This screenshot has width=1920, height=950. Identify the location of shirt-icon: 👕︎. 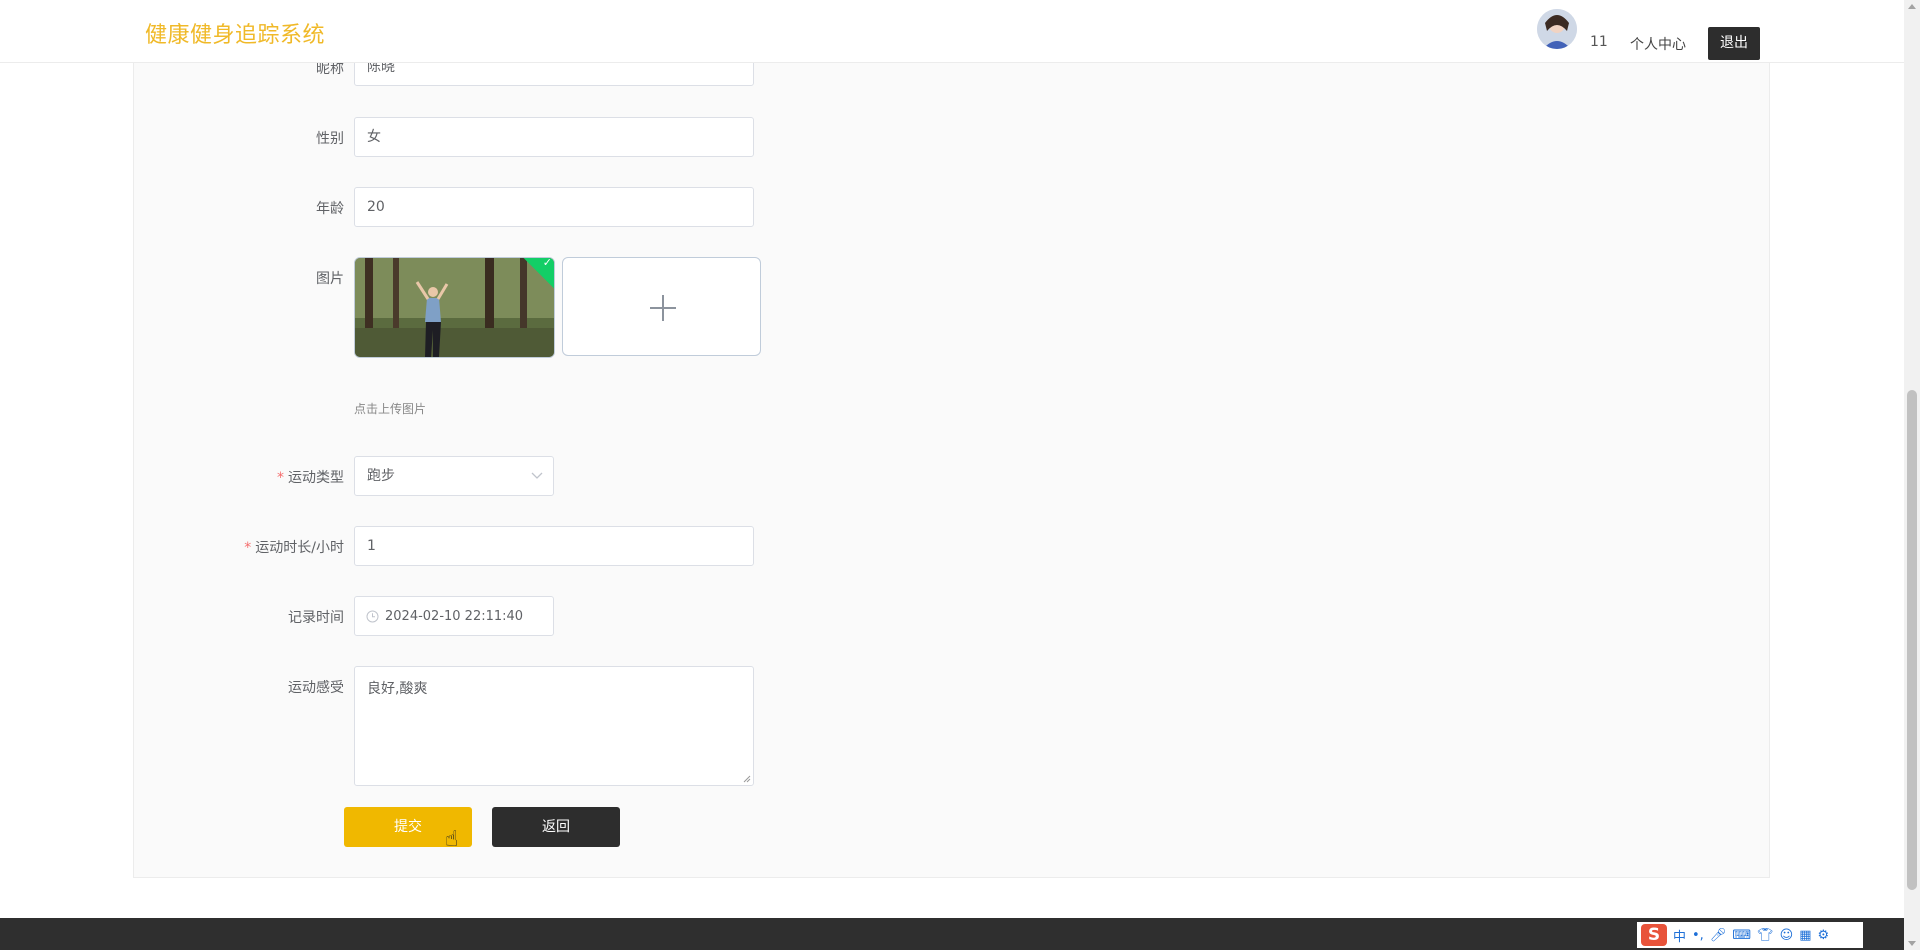
(1765, 935).